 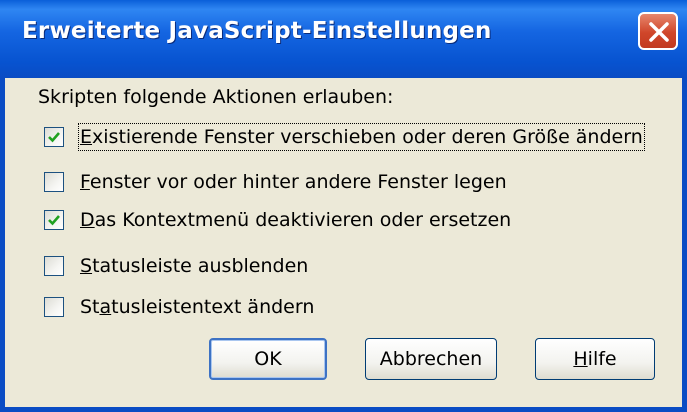 I want to click on help-button: Hilfe, so click(x=595, y=359).